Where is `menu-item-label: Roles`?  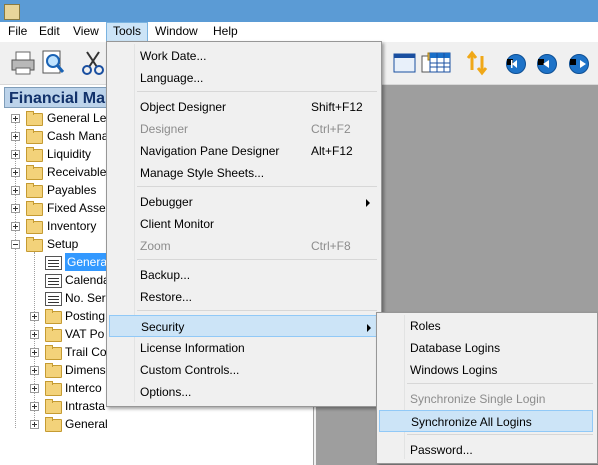 menu-item-label: Roles is located at coordinates (425, 326).